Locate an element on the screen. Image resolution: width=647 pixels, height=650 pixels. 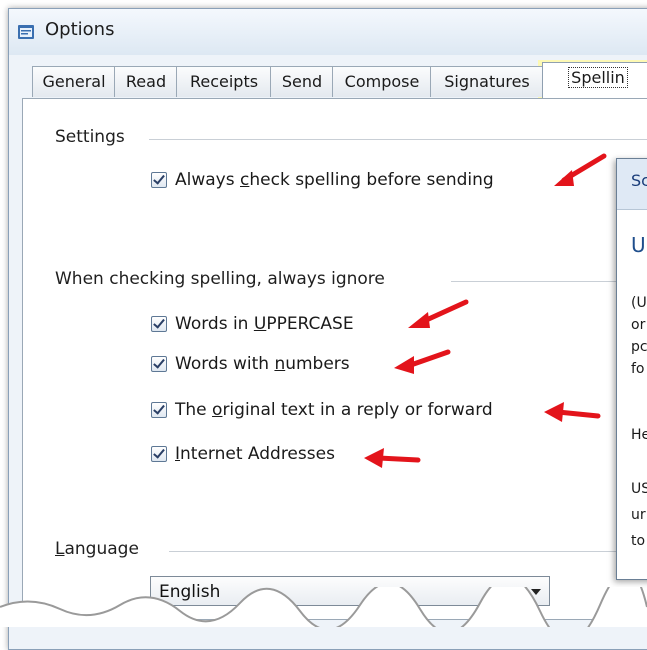
tab-general: General is located at coordinates (74, 81).